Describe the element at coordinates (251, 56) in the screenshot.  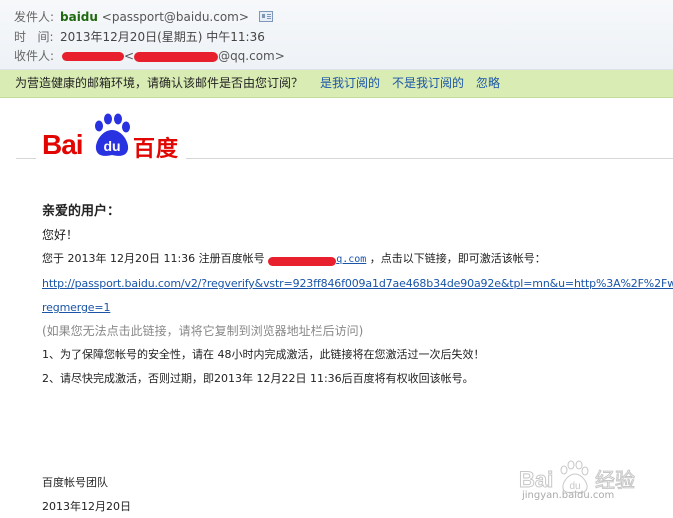
I see `recipient-address-suffix: @qq.com>` at that location.